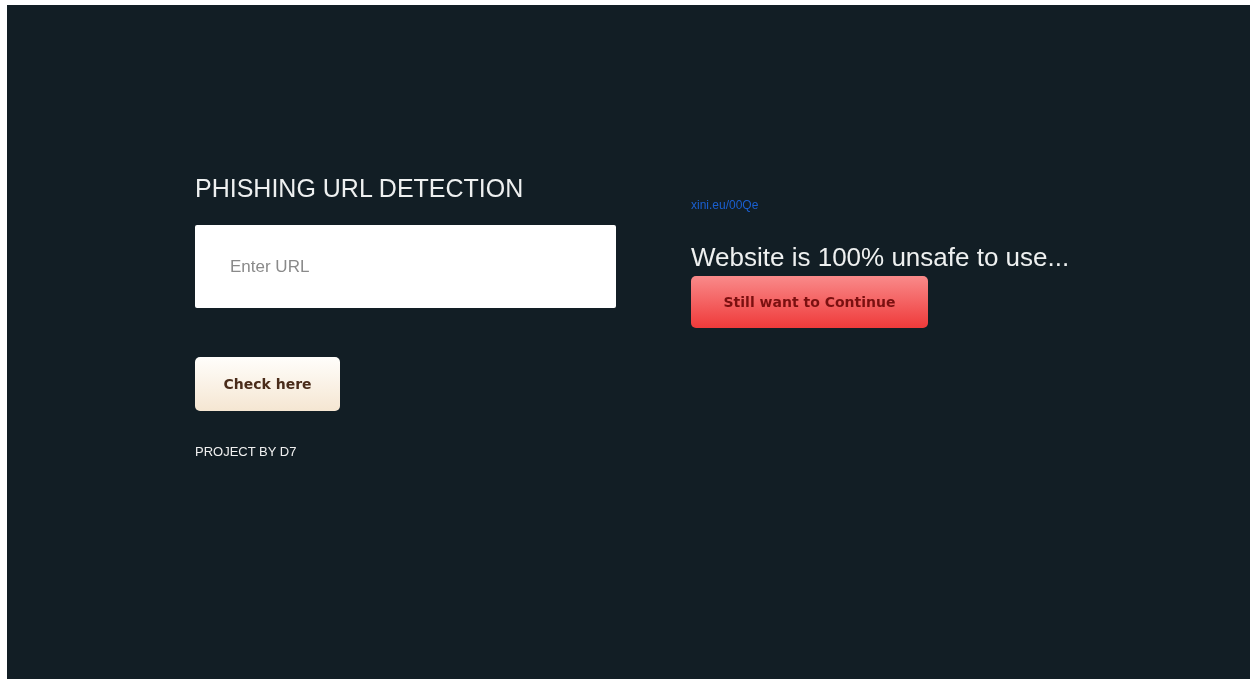 Image resolution: width=1257 pixels, height=679 pixels. What do you see at coordinates (809, 302) in the screenshot?
I see `continue-button: Still want to Continue` at bounding box center [809, 302].